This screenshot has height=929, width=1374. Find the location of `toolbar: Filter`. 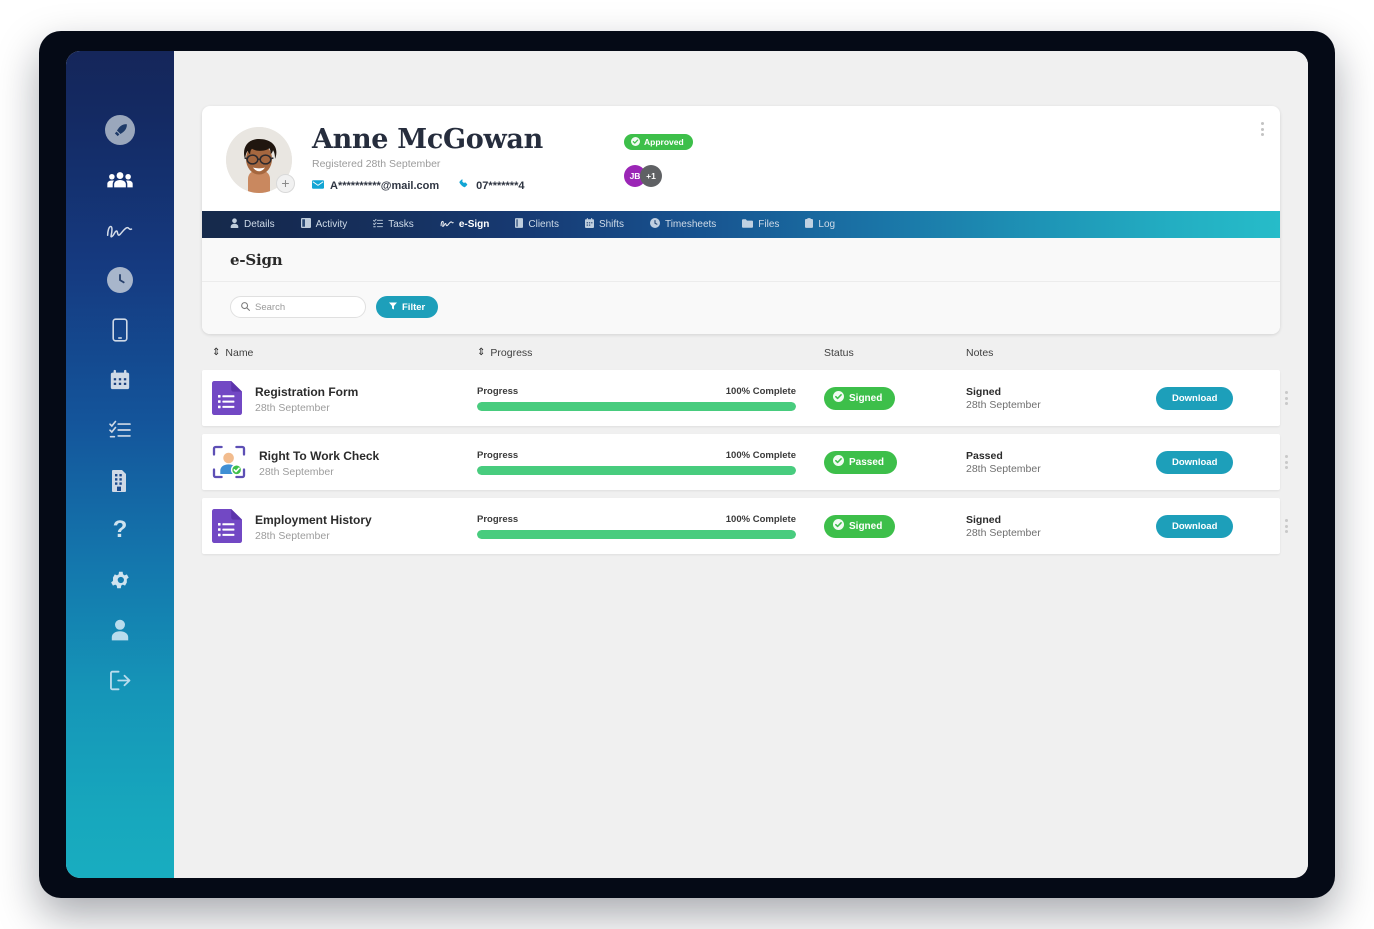

toolbar: Filter is located at coordinates (741, 308).